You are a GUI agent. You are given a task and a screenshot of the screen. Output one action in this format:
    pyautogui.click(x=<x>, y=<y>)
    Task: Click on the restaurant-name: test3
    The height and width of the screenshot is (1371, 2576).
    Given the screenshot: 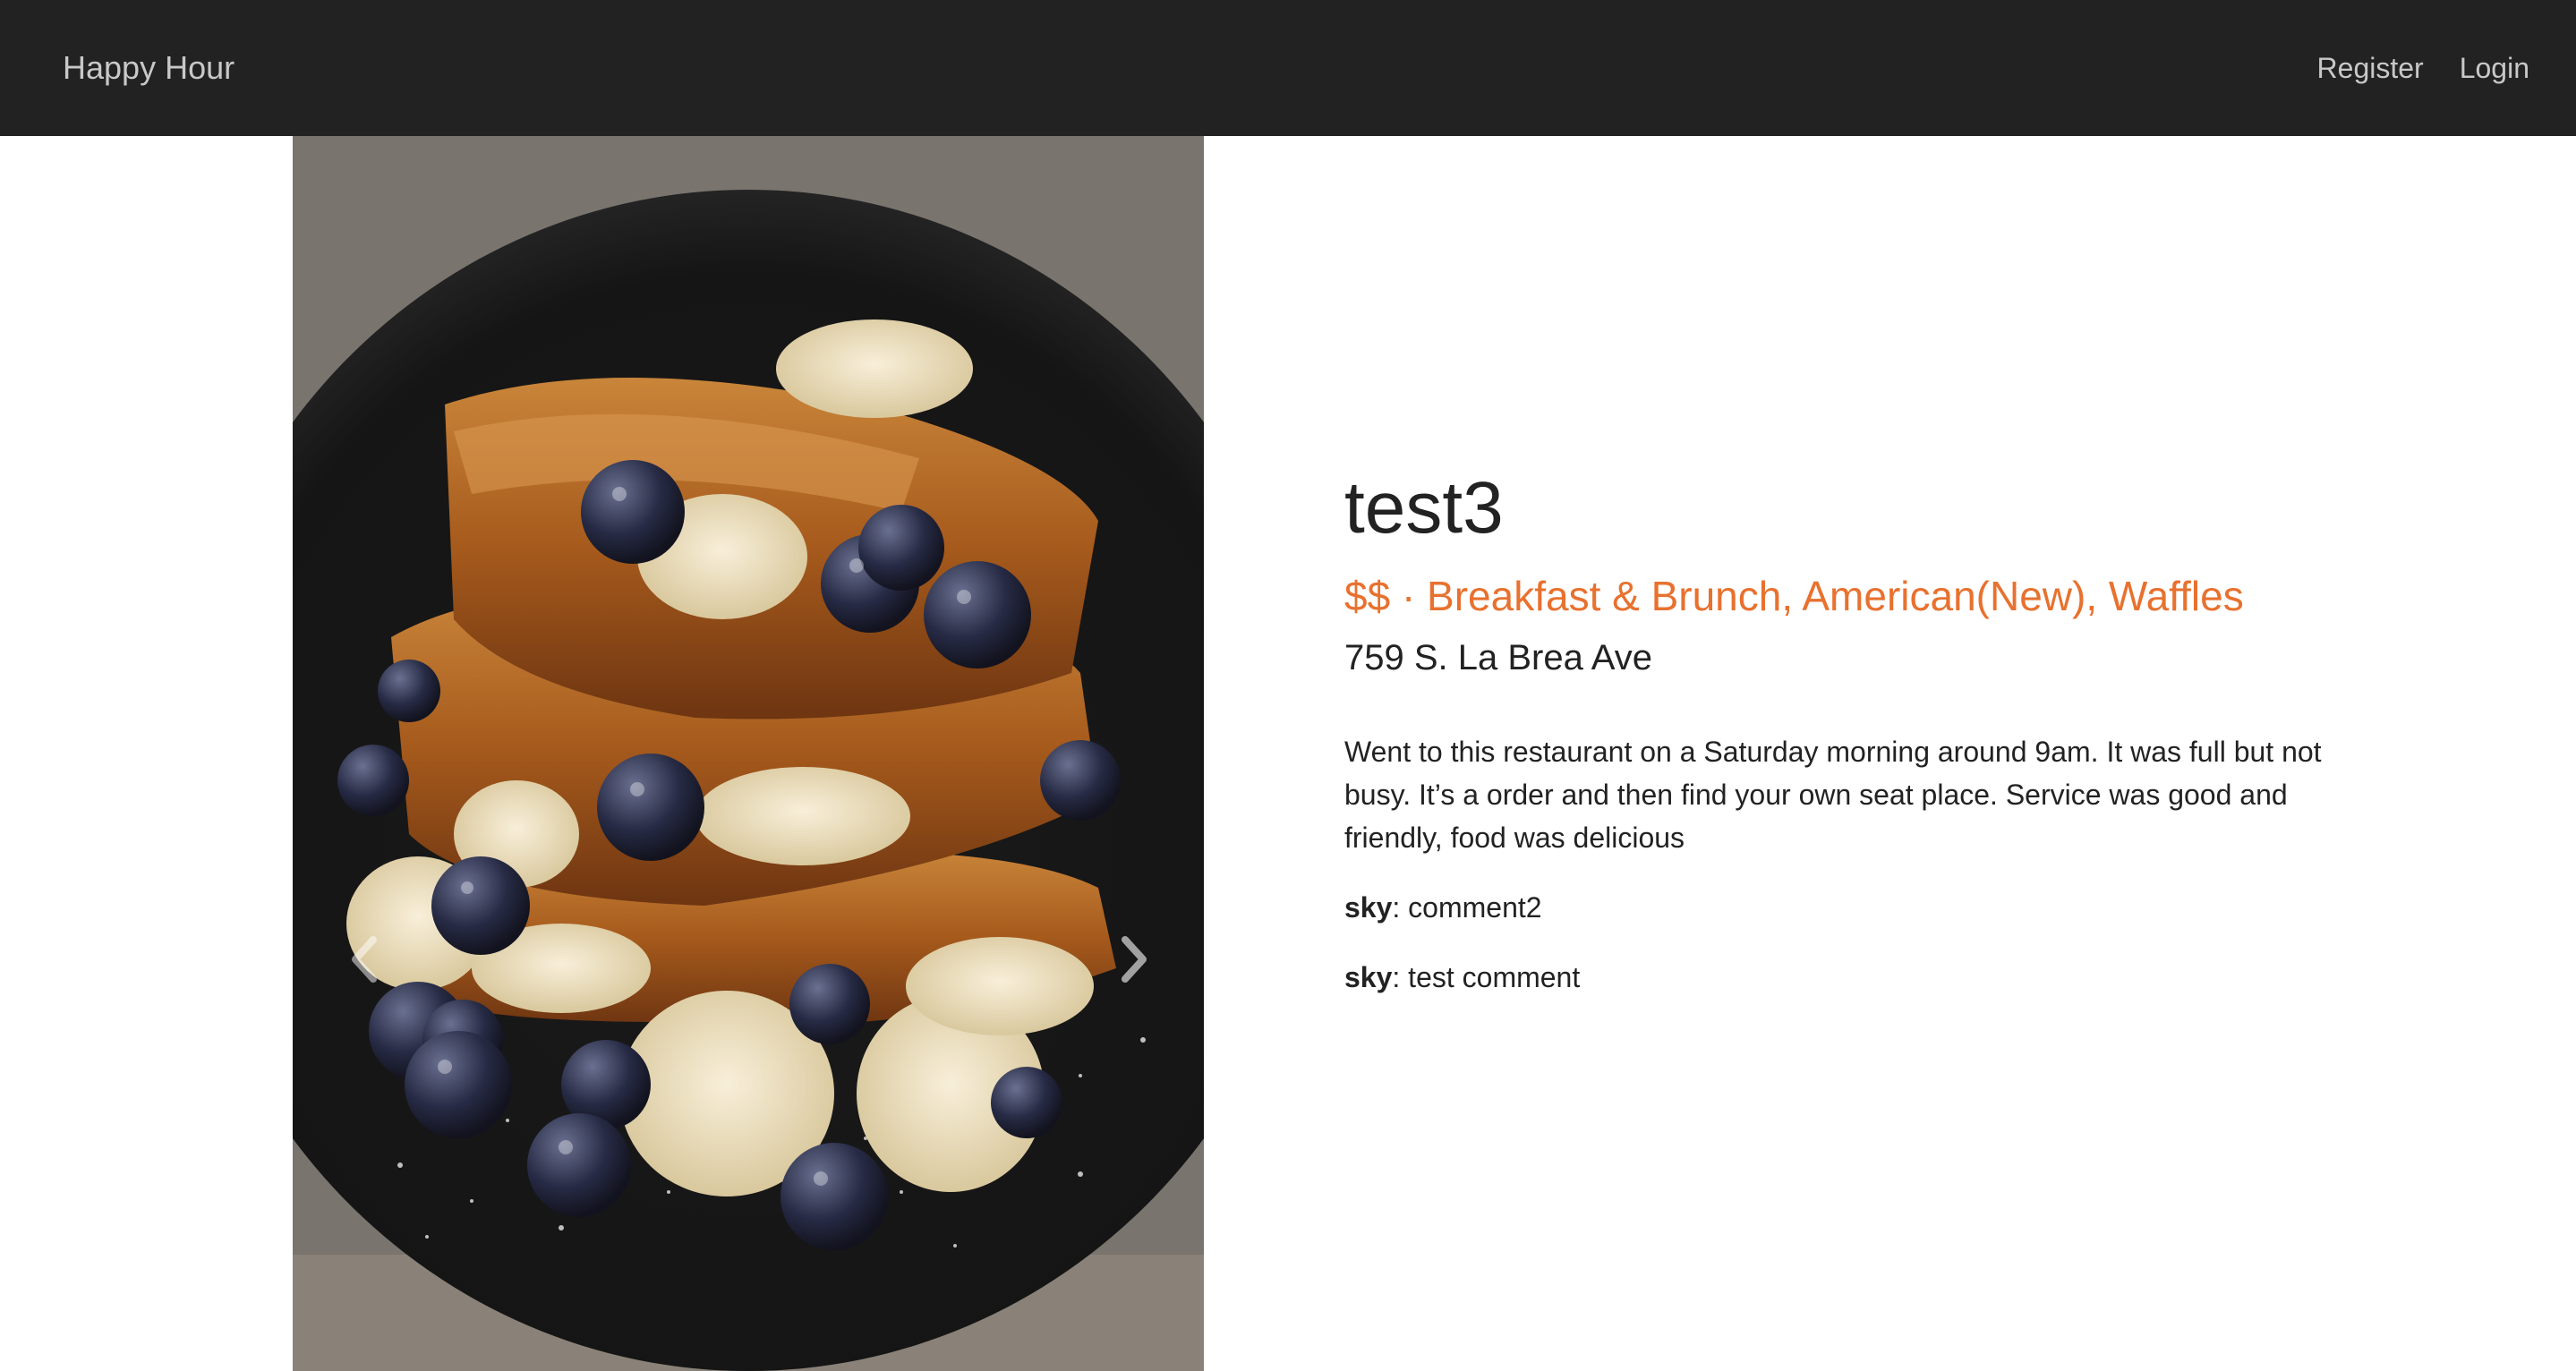 What is the action you would take?
    pyautogui.click(x=1424, y=508)
    